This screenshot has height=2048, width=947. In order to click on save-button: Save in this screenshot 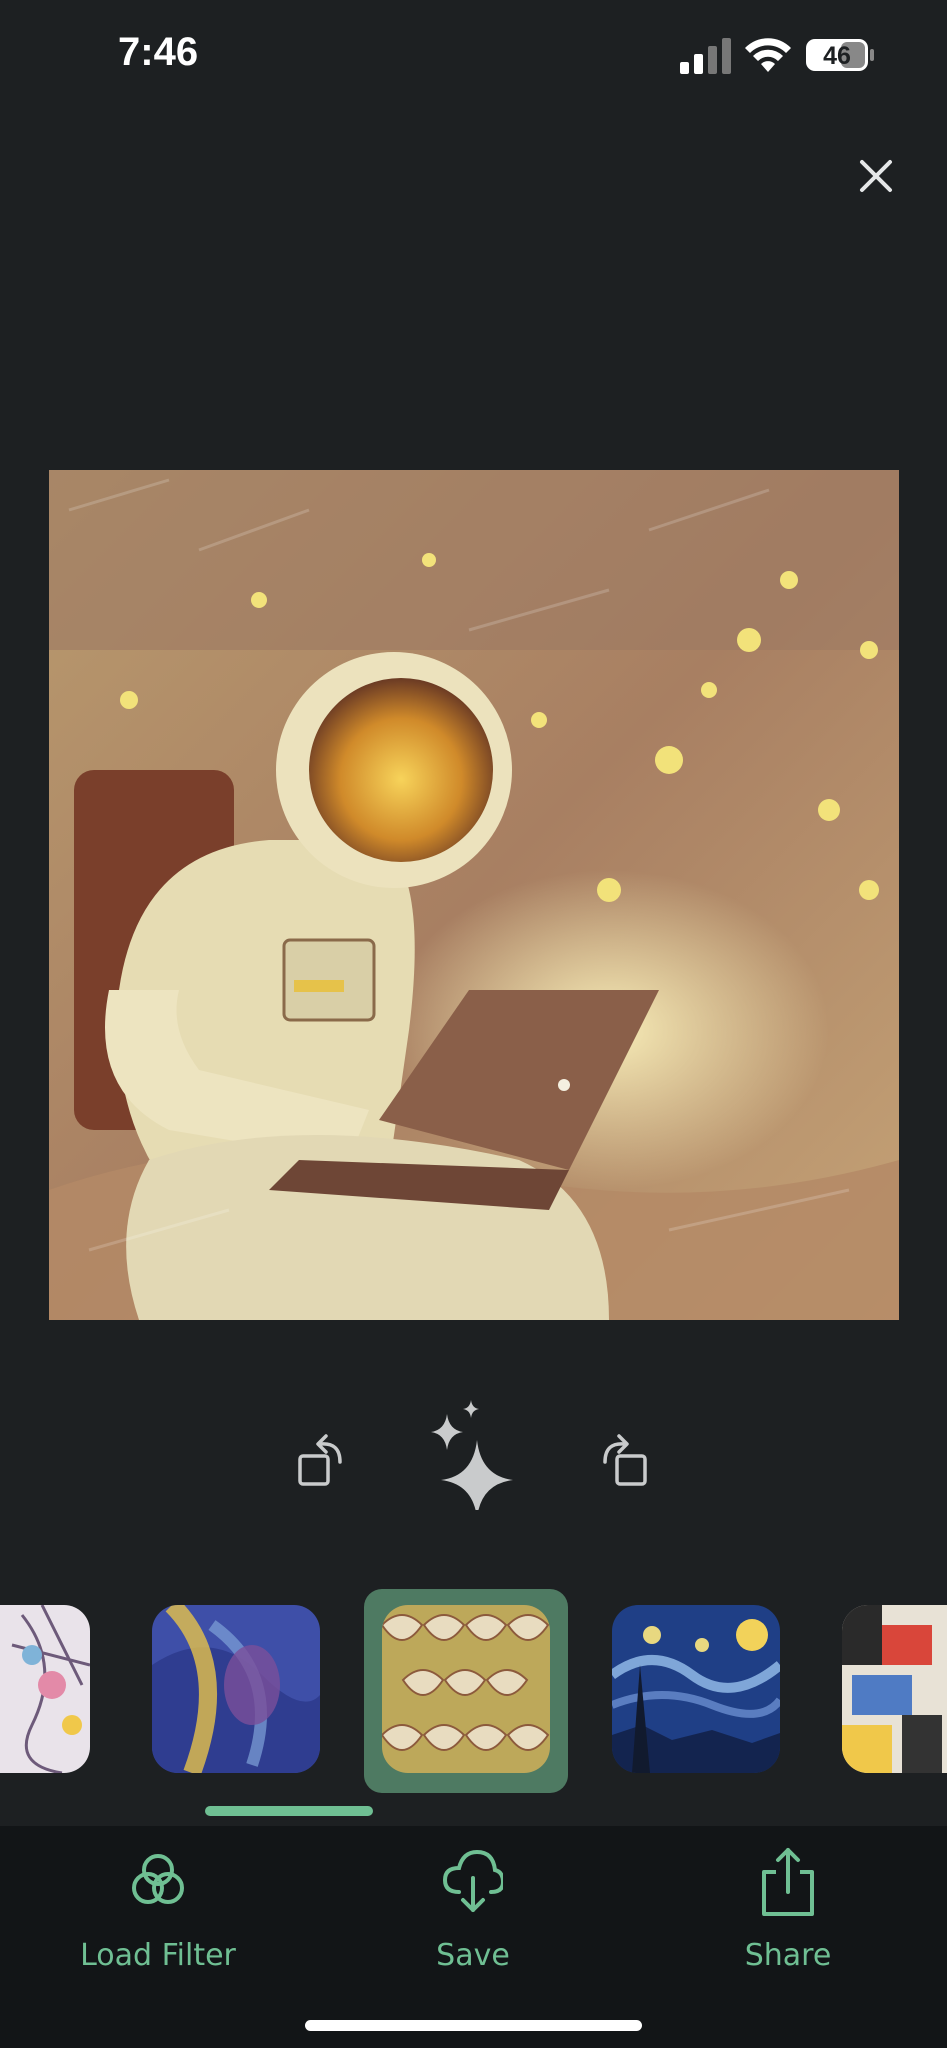, I will do `click(473, 1911)`.